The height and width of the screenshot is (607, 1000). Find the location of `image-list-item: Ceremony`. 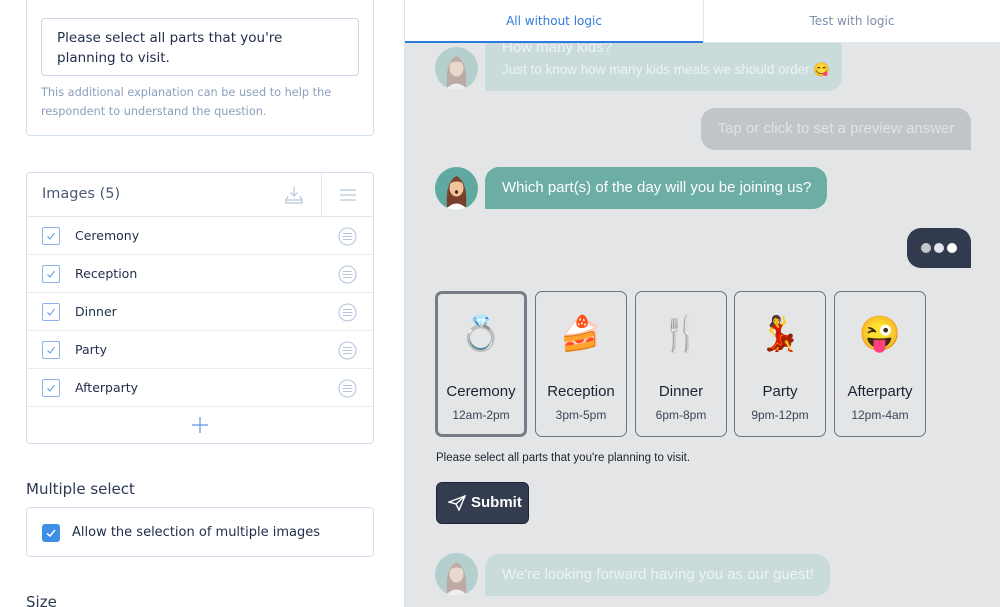

image-list-item: Ceremony is located at coordinates (200, 236).